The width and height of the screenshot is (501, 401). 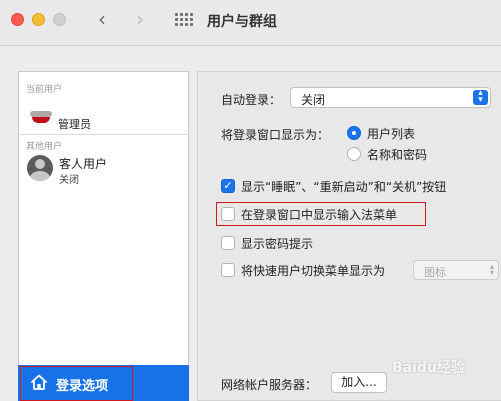 What do you see at coordinates (277, 244) in the screenshot?
I see `show-password-hints-label: 显示密码提示` at bounding box center [277, 244].